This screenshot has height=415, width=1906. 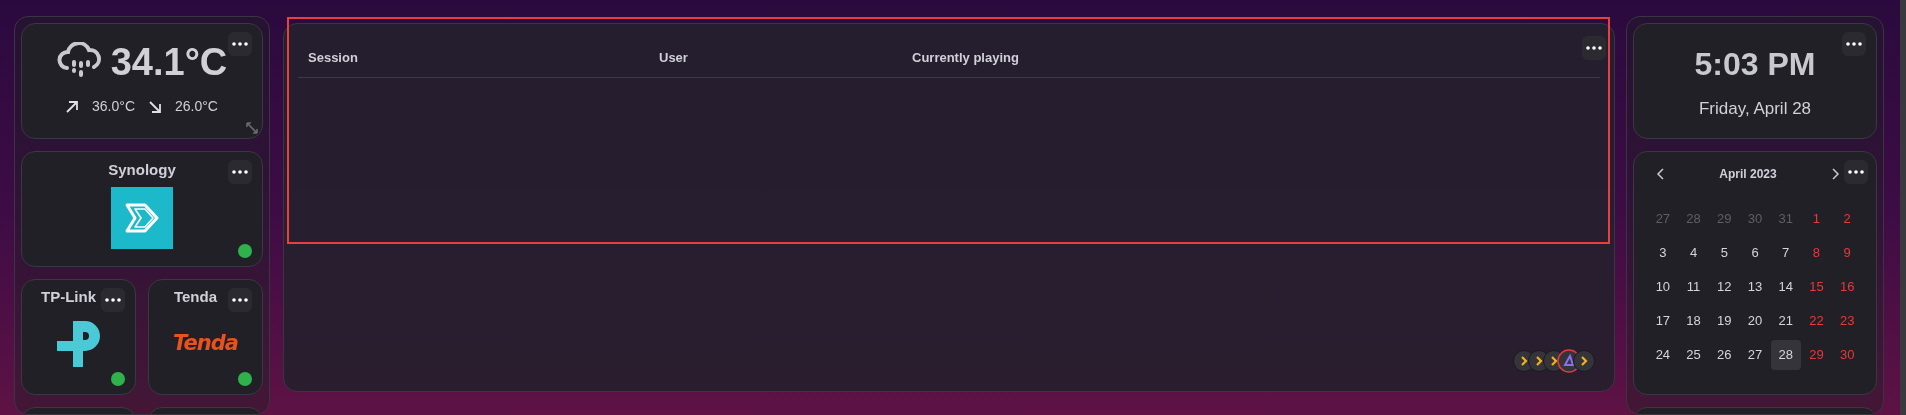 I want to click on calendar-day: 24, so click(x=1662, y=355).